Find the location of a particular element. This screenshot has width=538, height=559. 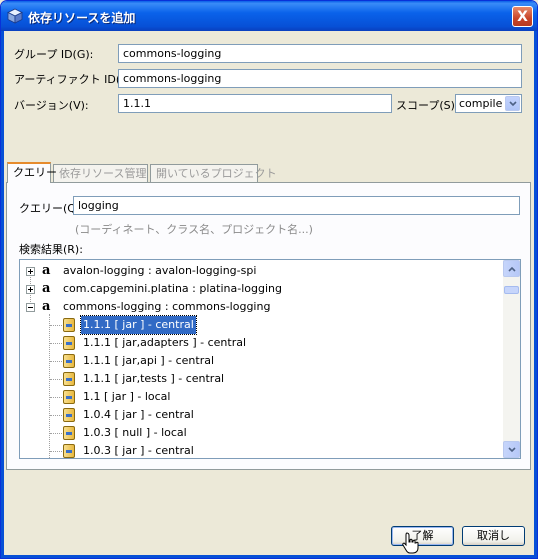

group-id-field: commons-logging is located at coordinates (320, 53).